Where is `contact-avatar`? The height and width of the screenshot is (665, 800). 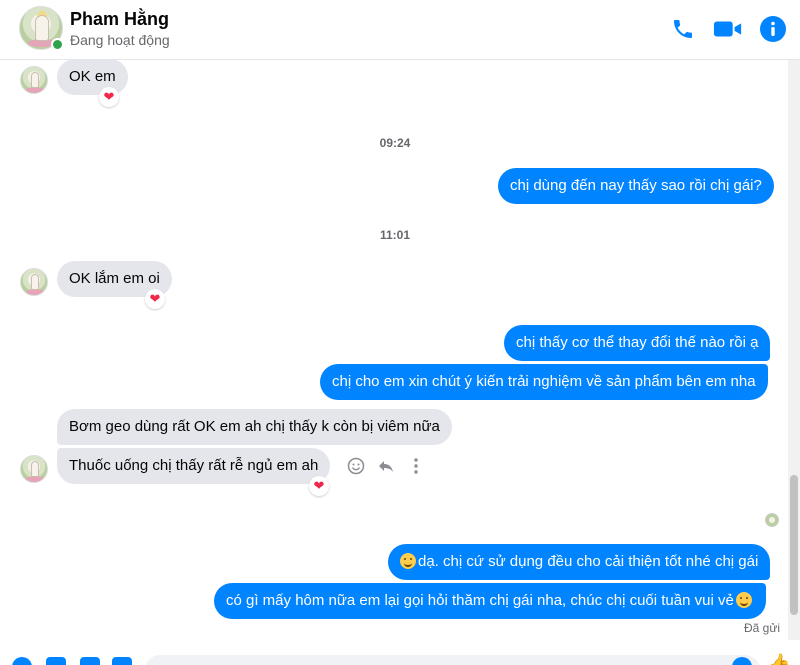
contact-avatar is located at coordinates (41, 28).